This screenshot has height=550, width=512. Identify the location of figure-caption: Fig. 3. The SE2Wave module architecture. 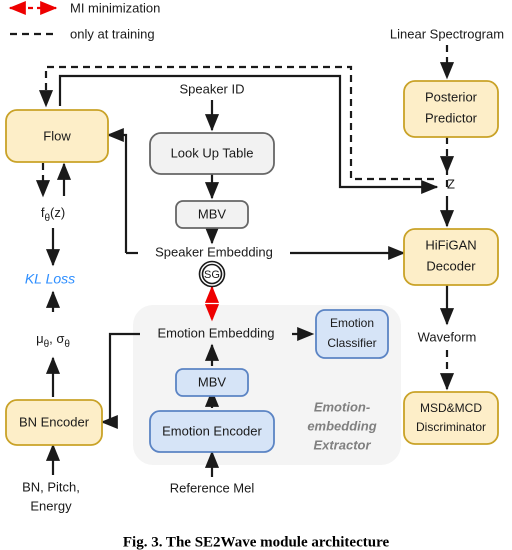
(256, 542).